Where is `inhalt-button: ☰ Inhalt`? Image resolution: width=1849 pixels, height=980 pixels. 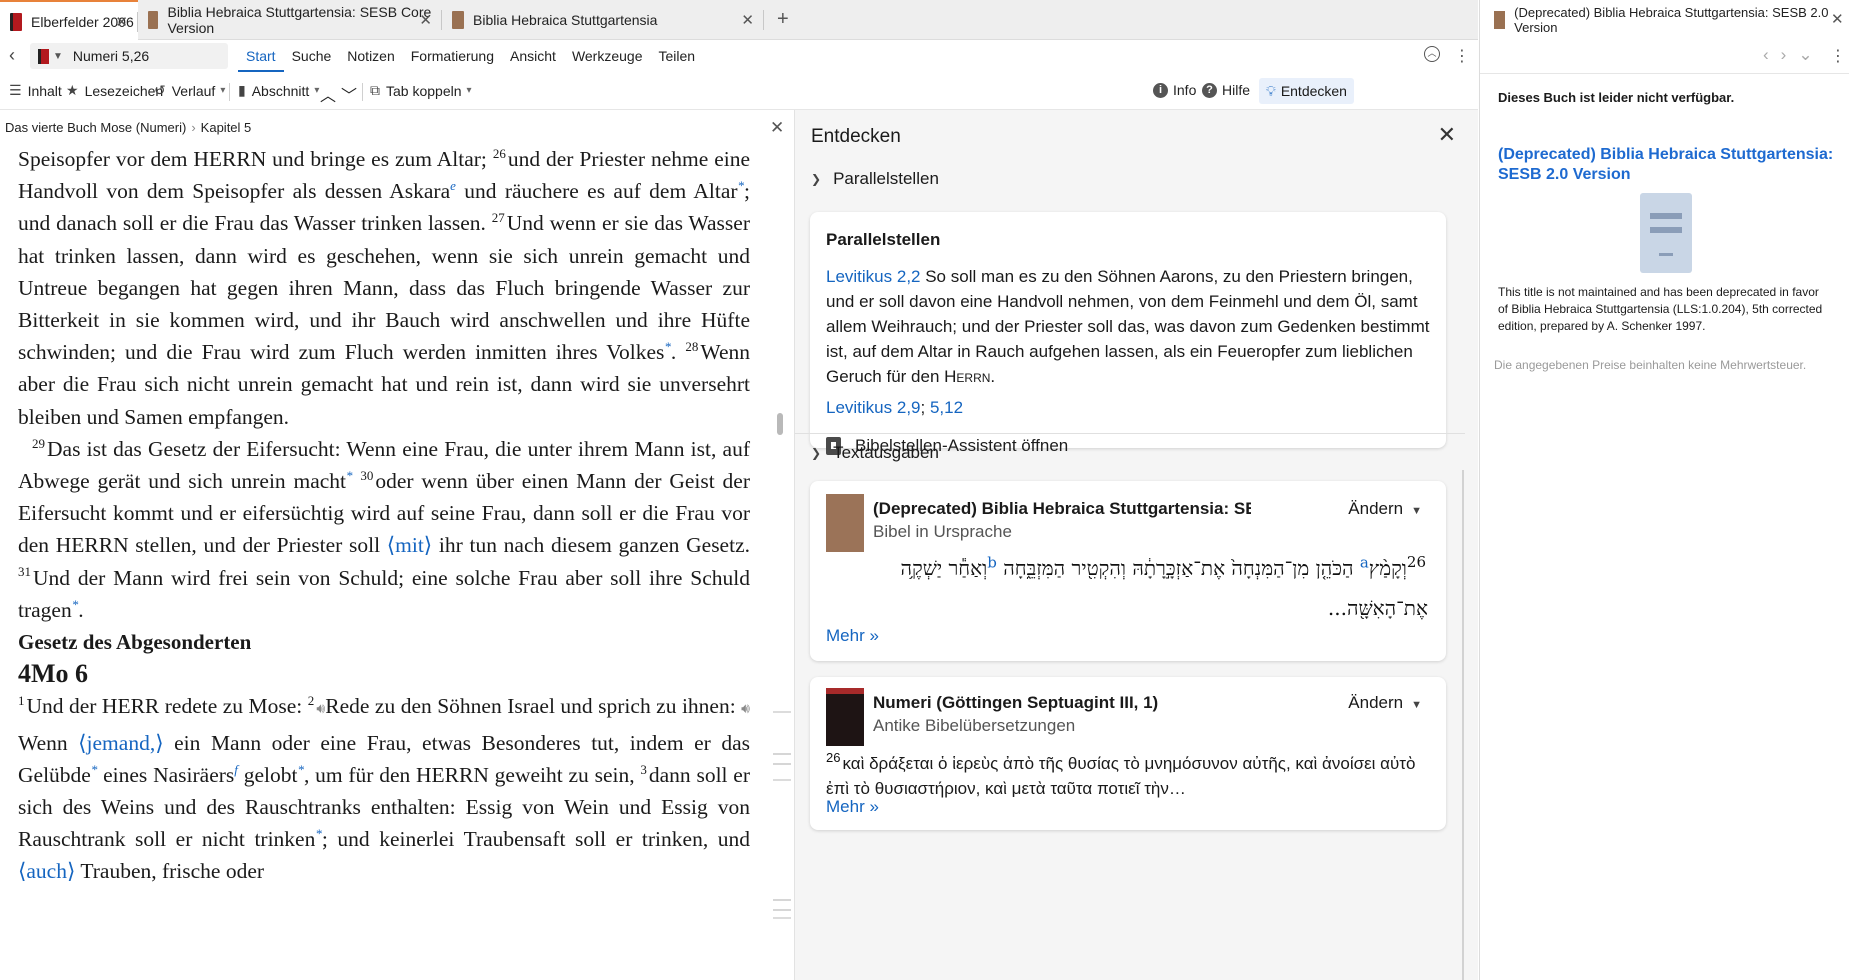
inhalt-button: ☰ Inhalt is located at coordinates (35, 90).